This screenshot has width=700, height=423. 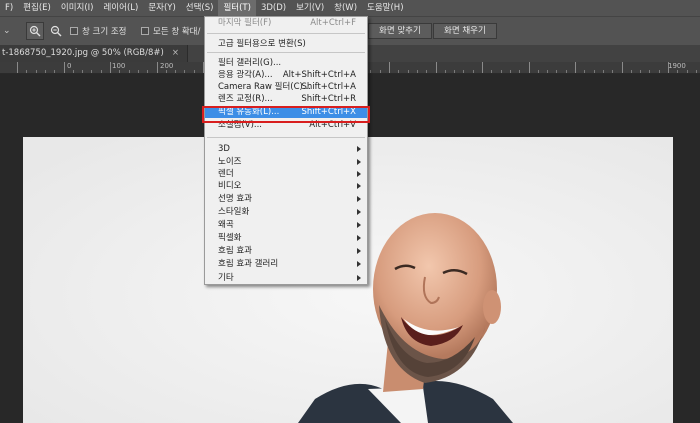 I want to click on menu-item-stylize: 스타일화, so click(x=286, y=212).